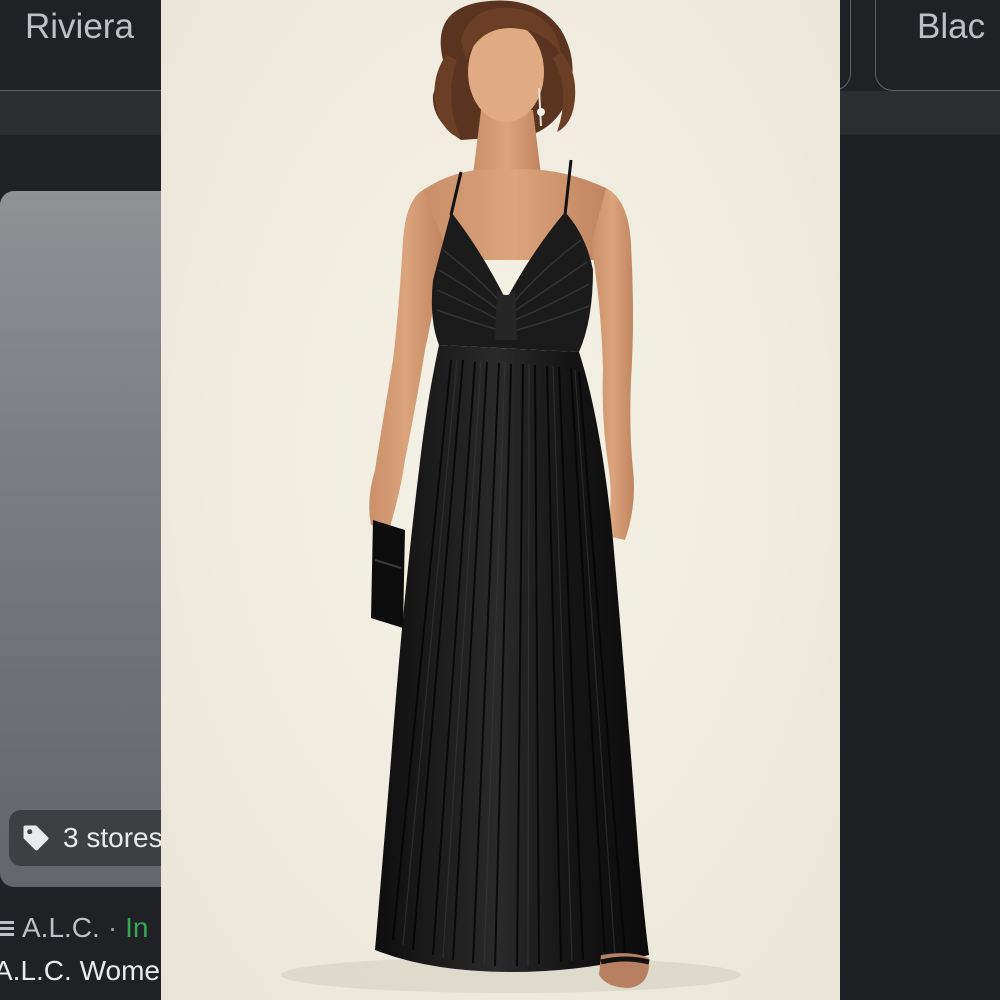 Image resolution: width=1000 pixels, height=1000 pixels. I want to click on filter-chip-label: Riviera, so click(79, 26).